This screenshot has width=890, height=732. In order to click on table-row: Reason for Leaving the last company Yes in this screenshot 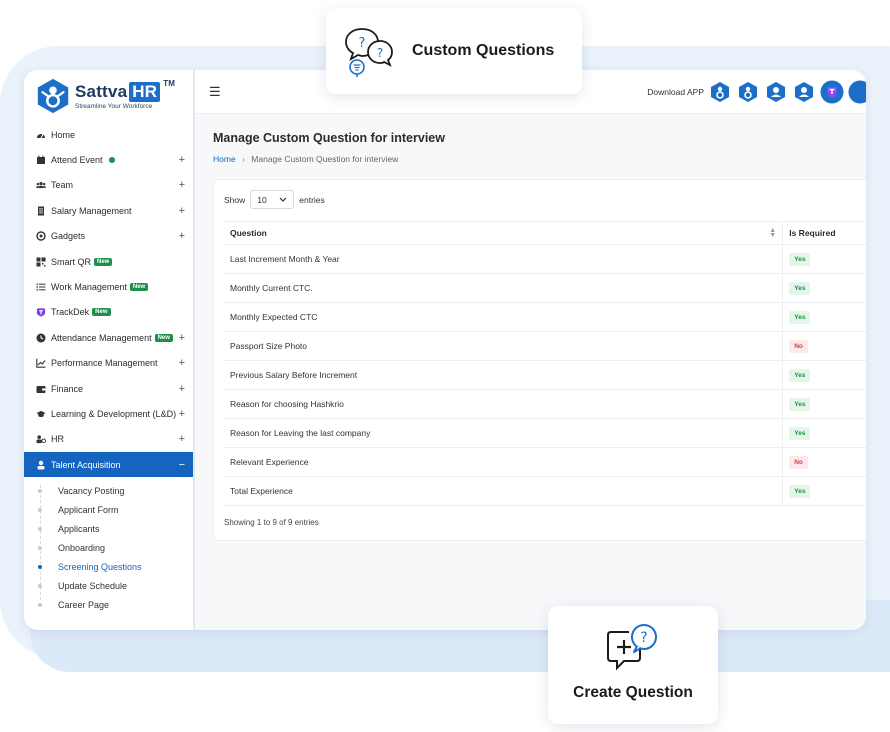, I will do `click(545, 433)`.